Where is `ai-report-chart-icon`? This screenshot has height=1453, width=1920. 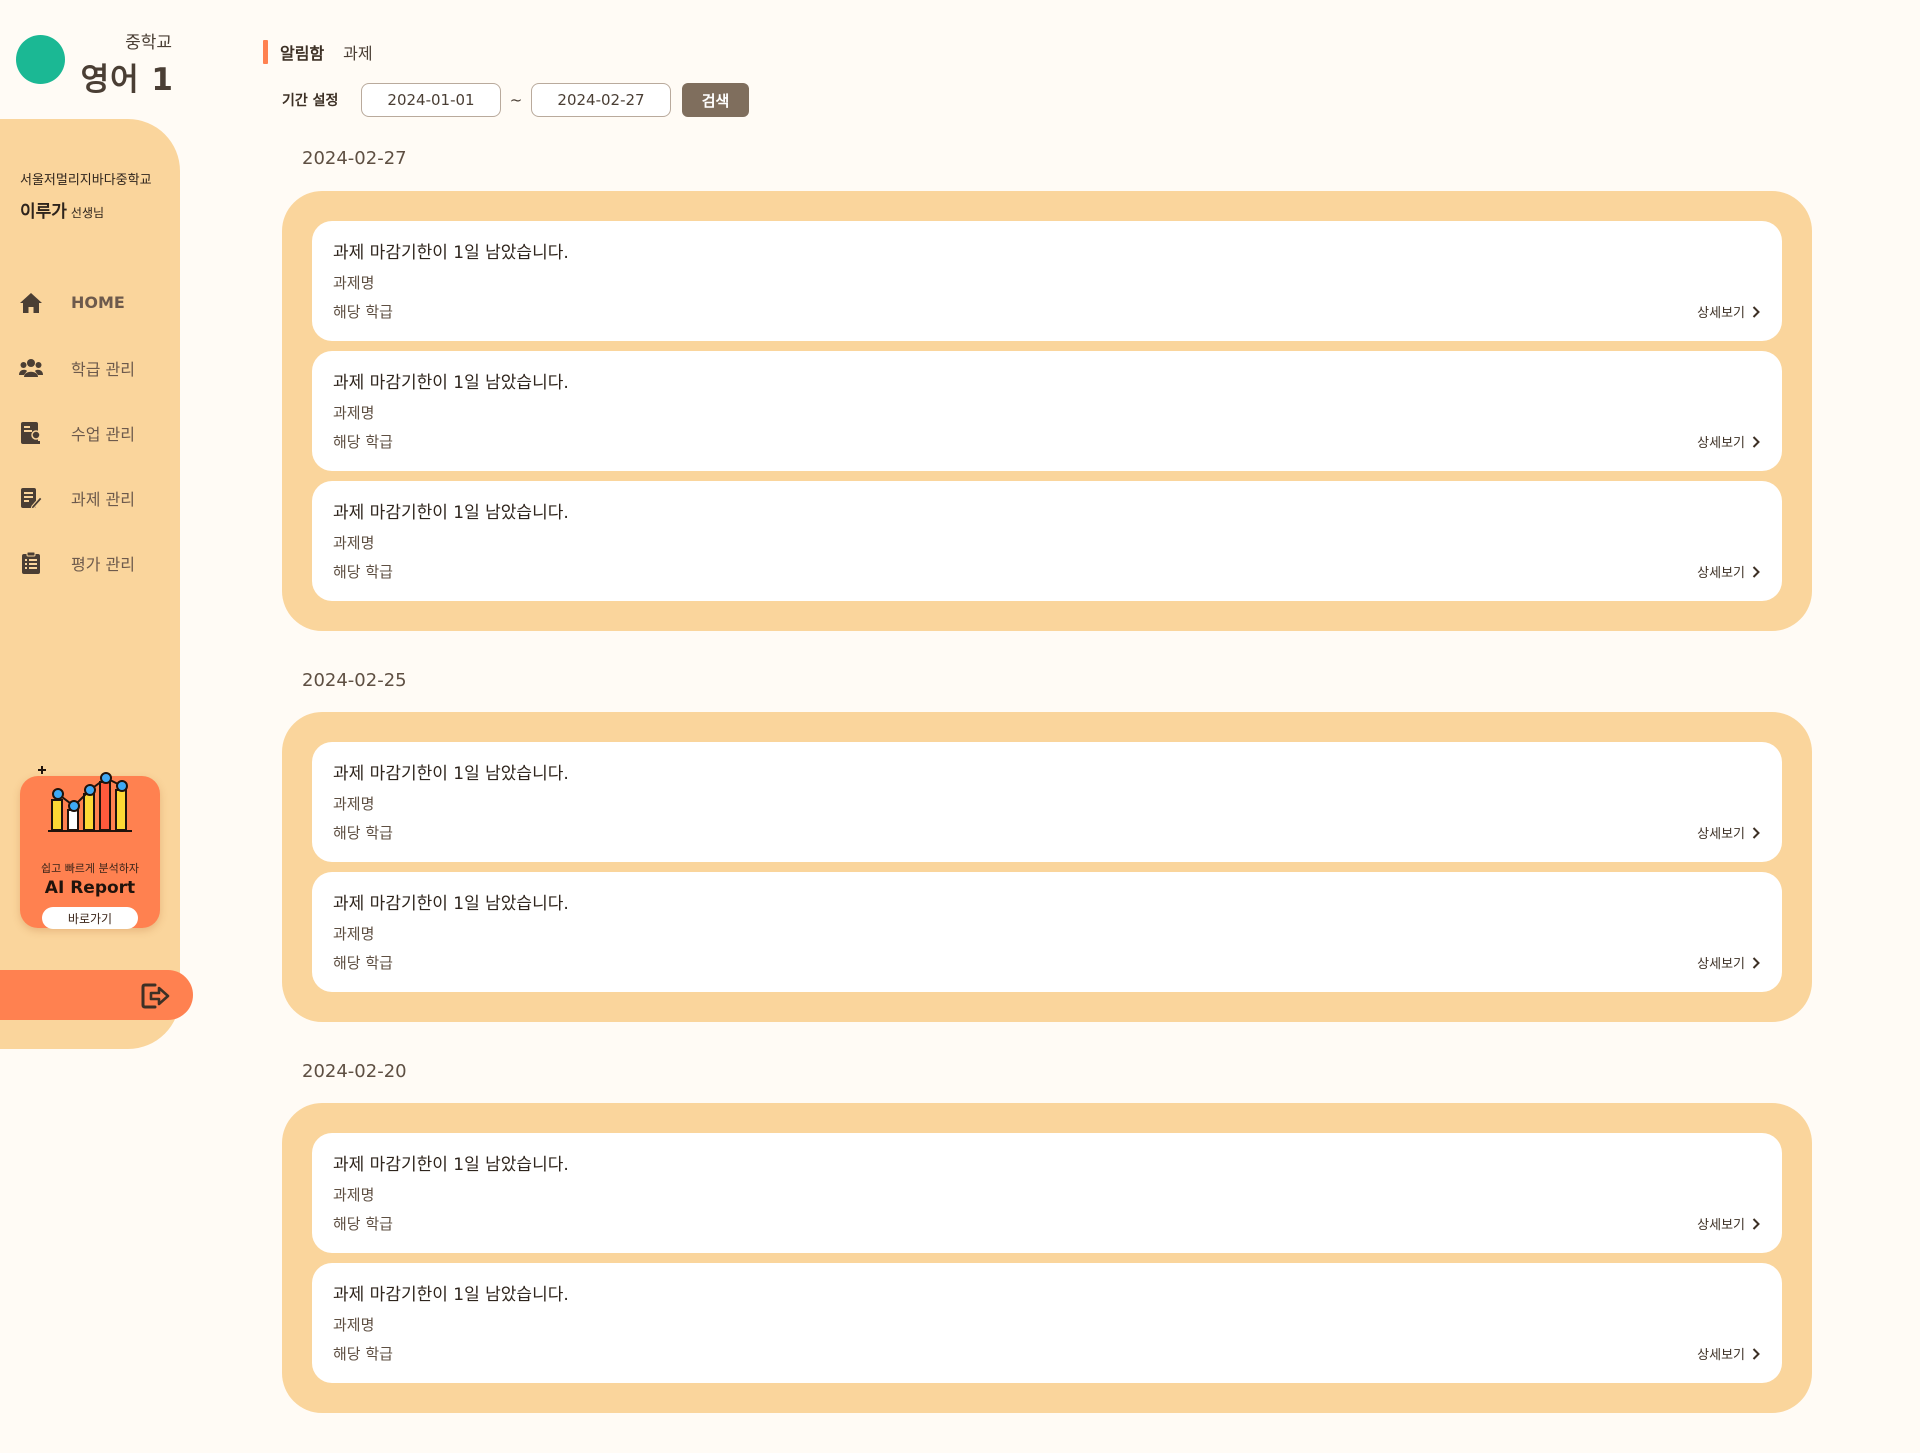 ai-report-chart-icon is located at coordinates (85, 799).